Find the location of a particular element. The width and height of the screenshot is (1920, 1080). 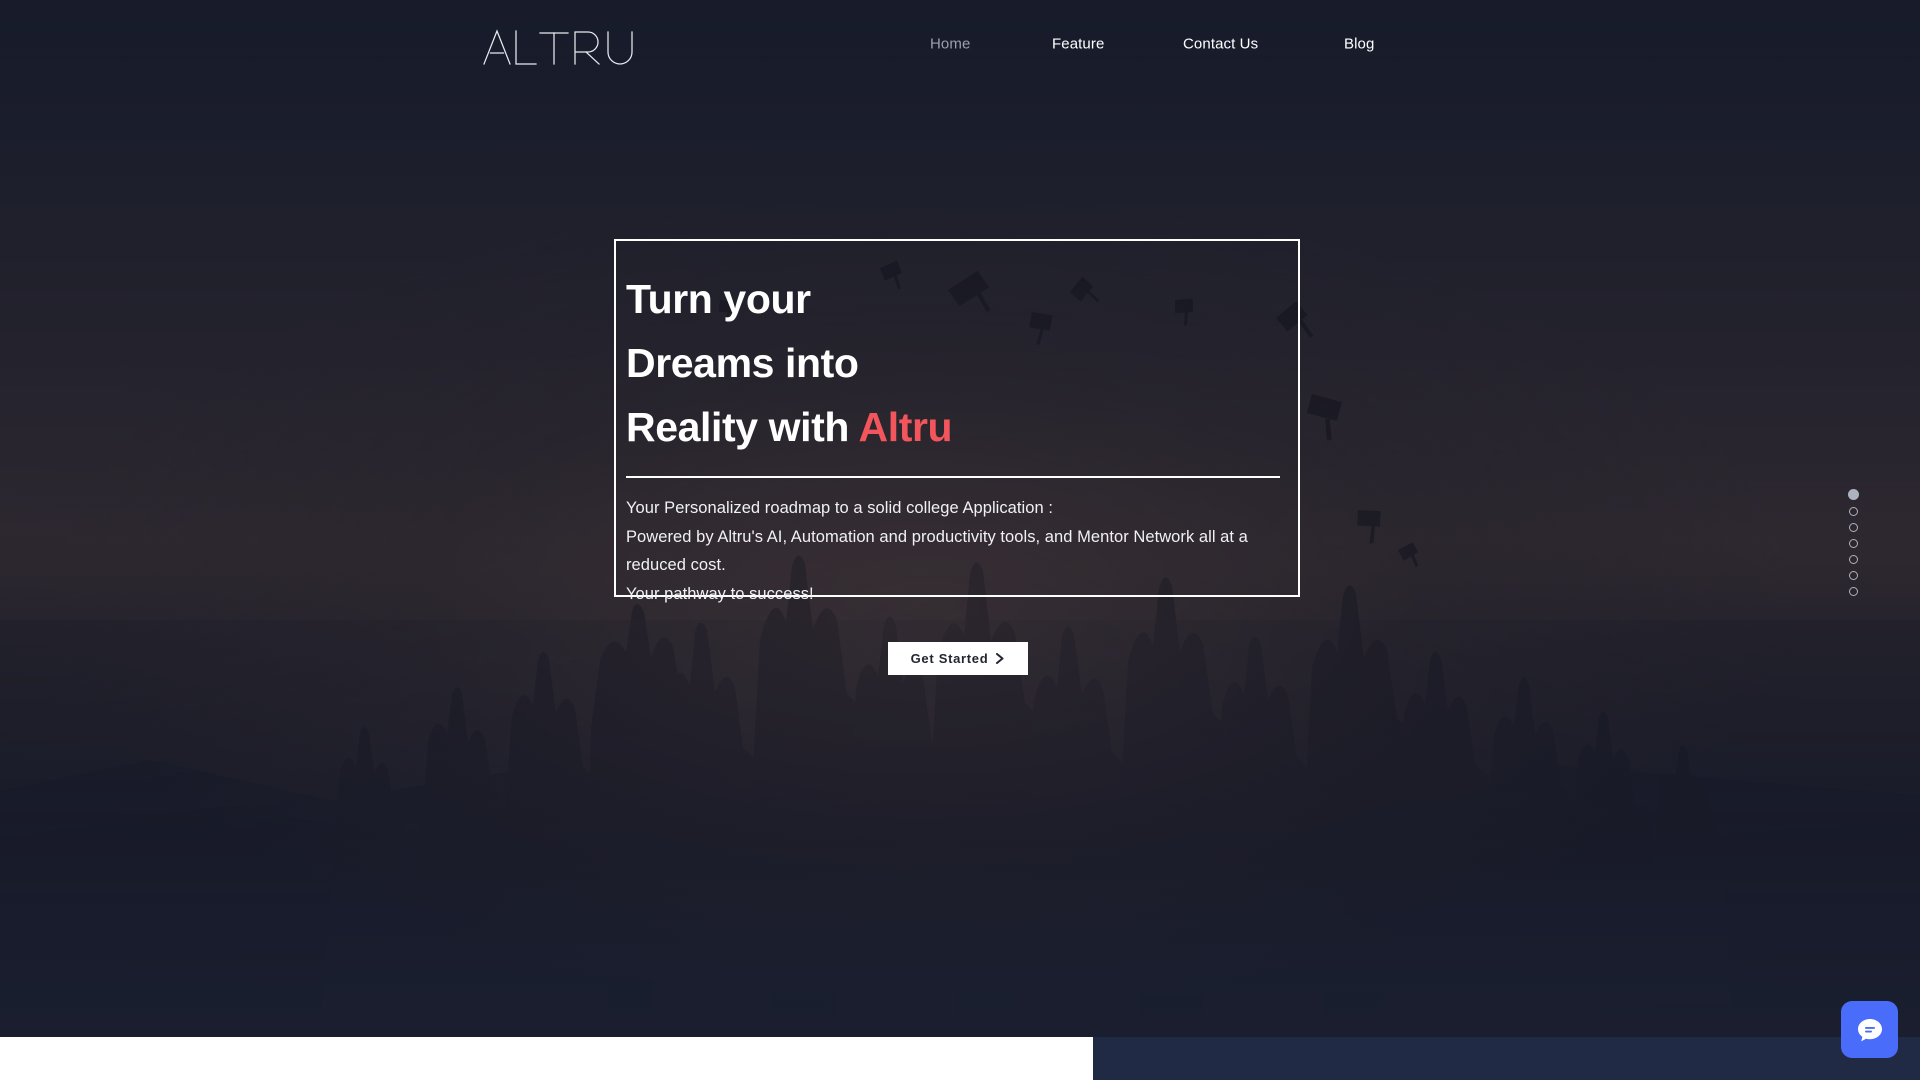

hero-headline-line-2: Dreams into is located at coordinates (742, 363).